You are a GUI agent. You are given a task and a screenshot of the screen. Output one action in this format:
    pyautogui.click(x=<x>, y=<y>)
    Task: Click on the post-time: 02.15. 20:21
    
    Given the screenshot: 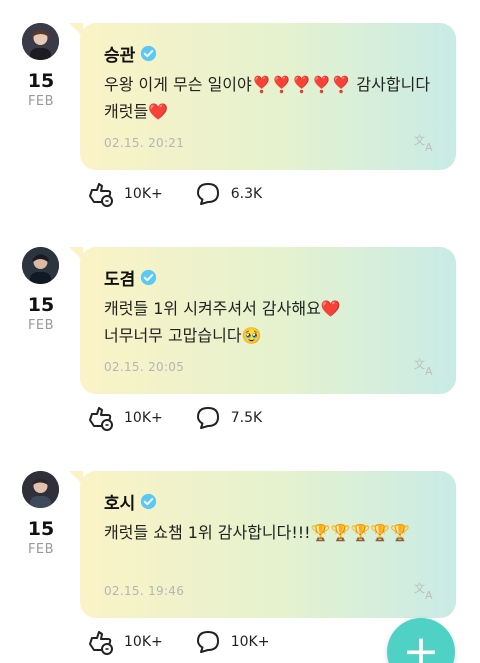 What is the action you would take?
    pyautogui.click(x=144, y=143)
    